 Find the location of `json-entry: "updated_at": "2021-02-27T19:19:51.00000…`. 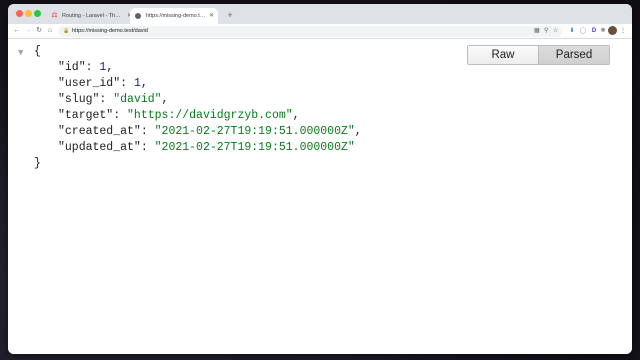

json-entry: "updated_at": "2021-02-27T19:19:51.00000… is located at coordinates (190, 148).